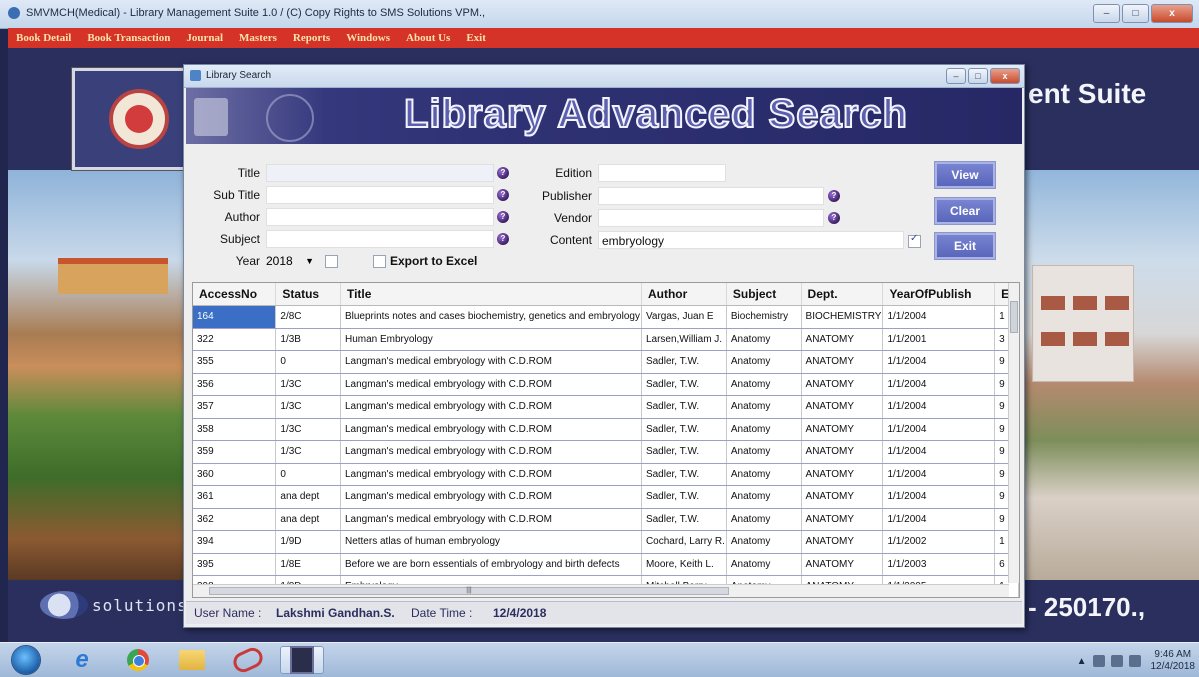 The width and height of the screenshot is (1199, 677). Describe the element at coordinates (308, 294) in the screenshot. I see `column-header-status: Status` at that location.